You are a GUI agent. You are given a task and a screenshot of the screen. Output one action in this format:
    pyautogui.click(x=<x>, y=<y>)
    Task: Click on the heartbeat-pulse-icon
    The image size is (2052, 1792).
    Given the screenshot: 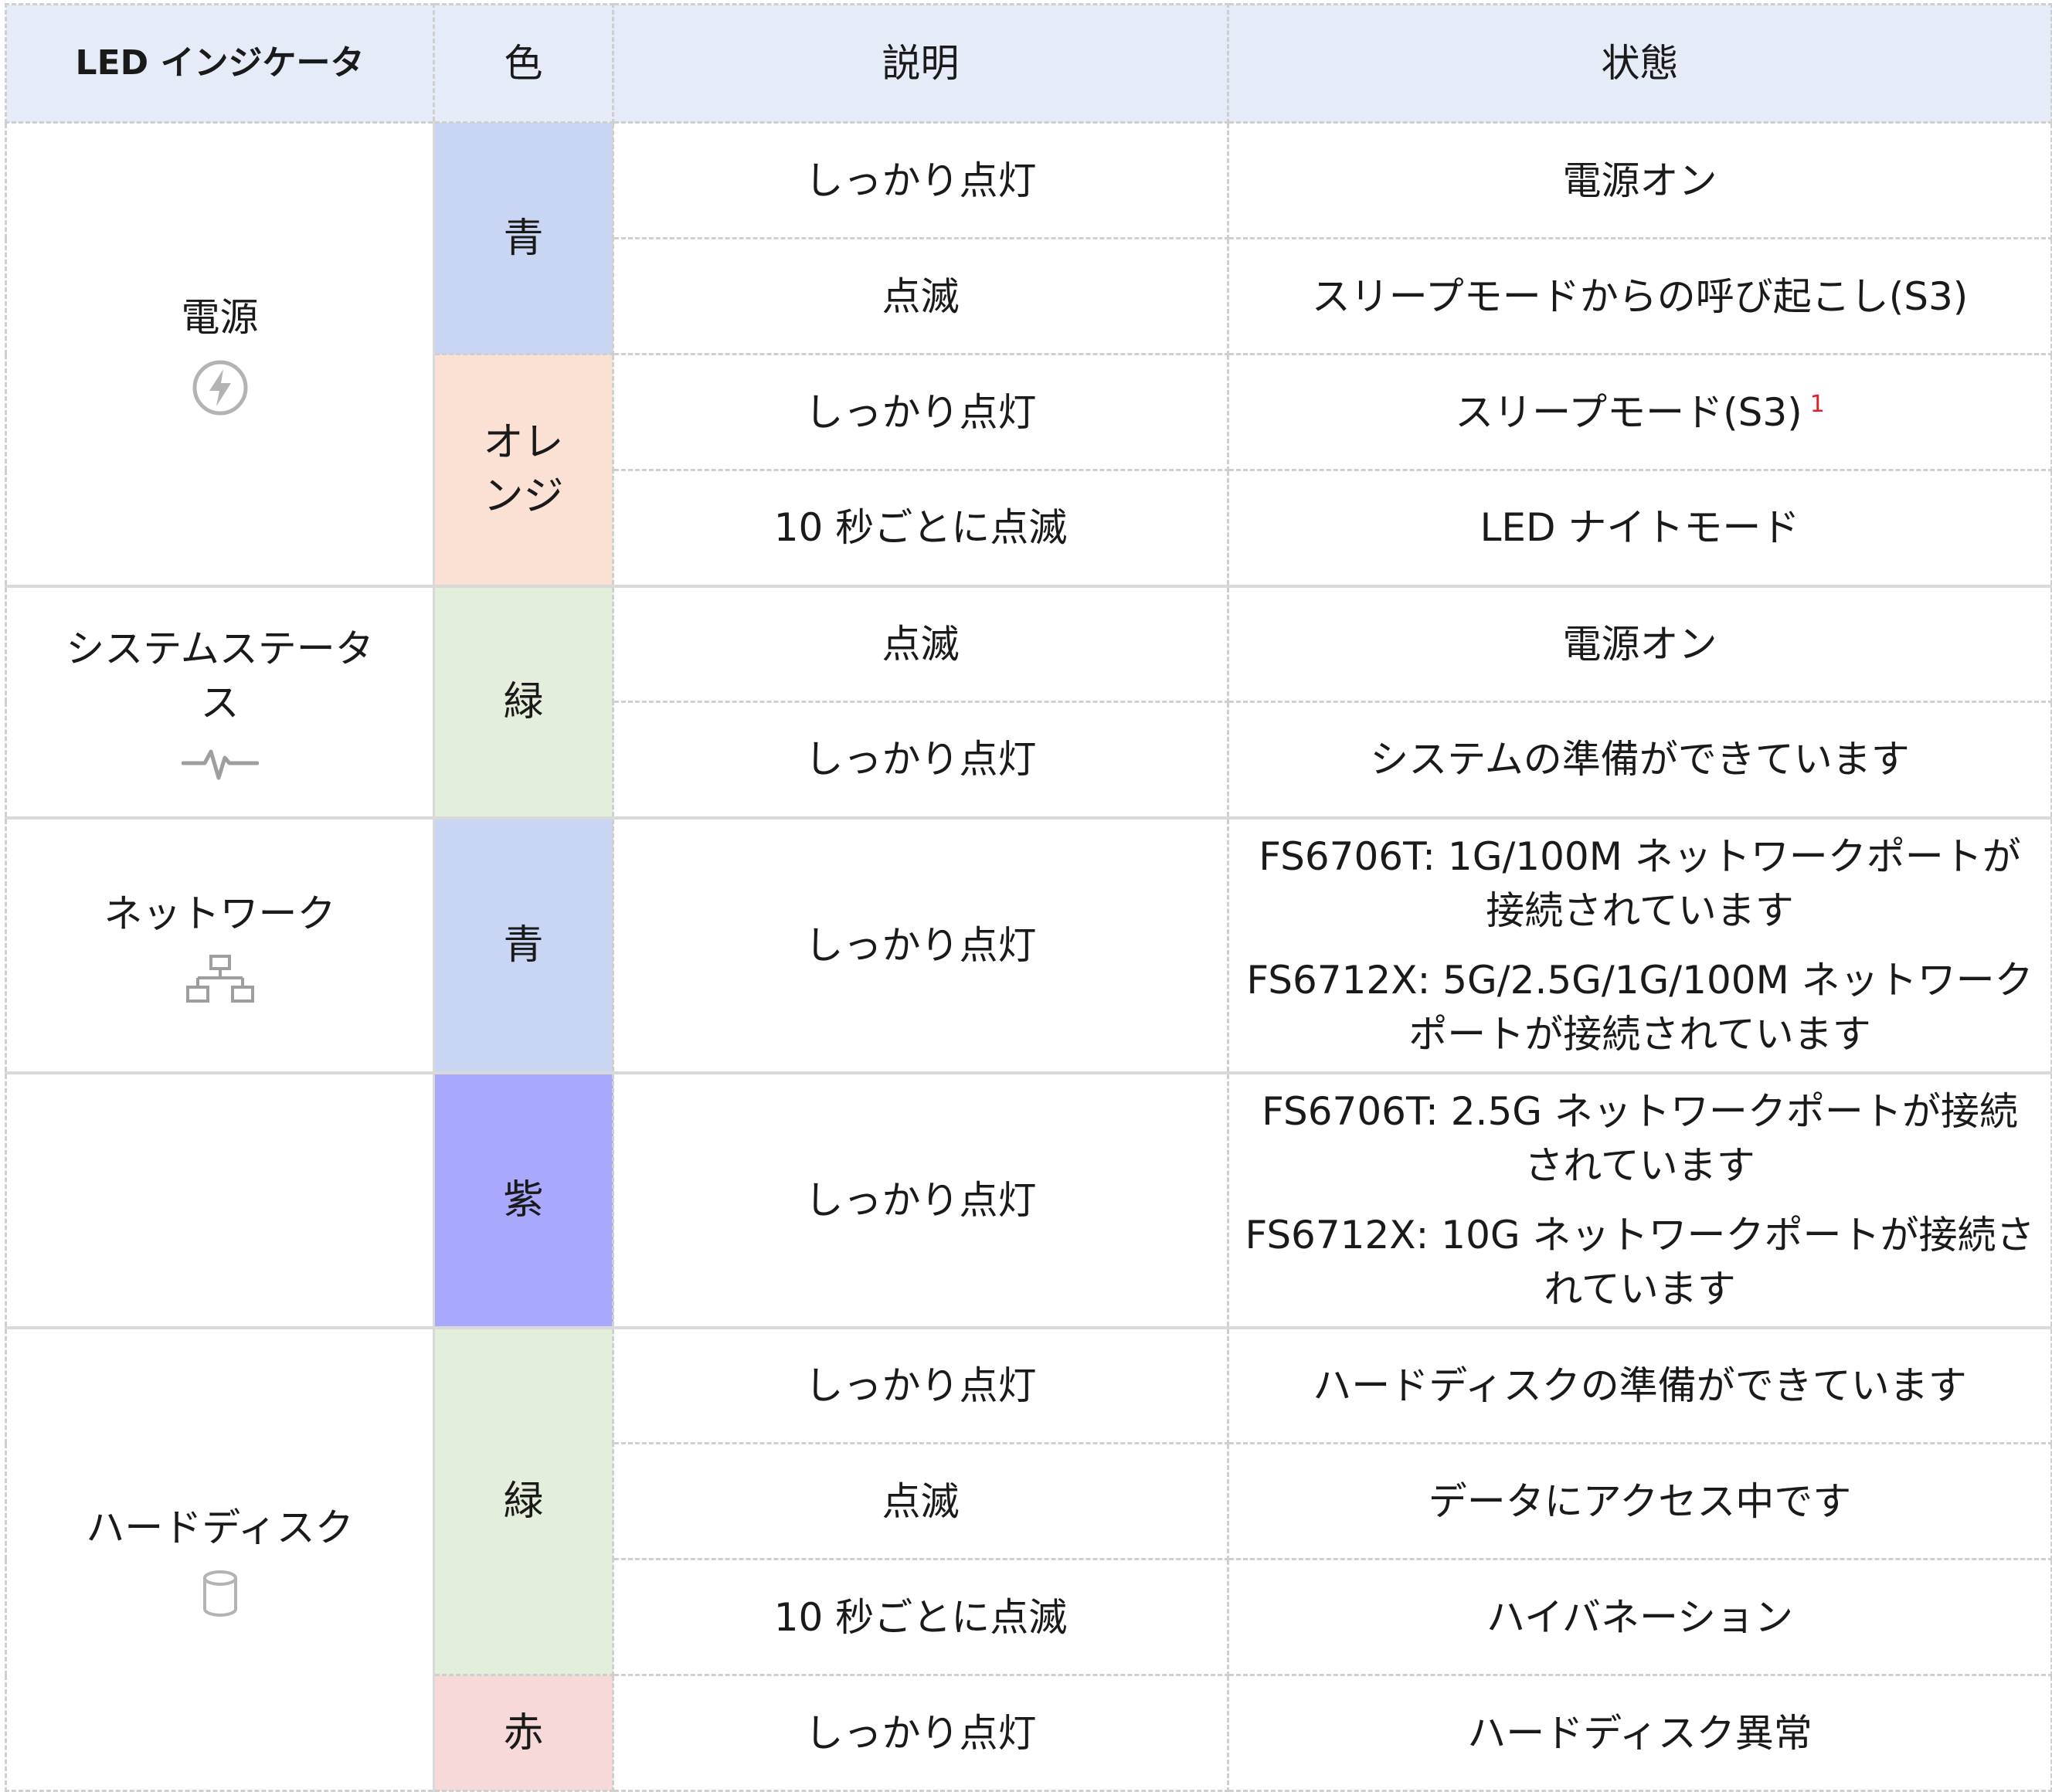 What is the action you would take?
    pyautogui.click(x=220, y=764)
    